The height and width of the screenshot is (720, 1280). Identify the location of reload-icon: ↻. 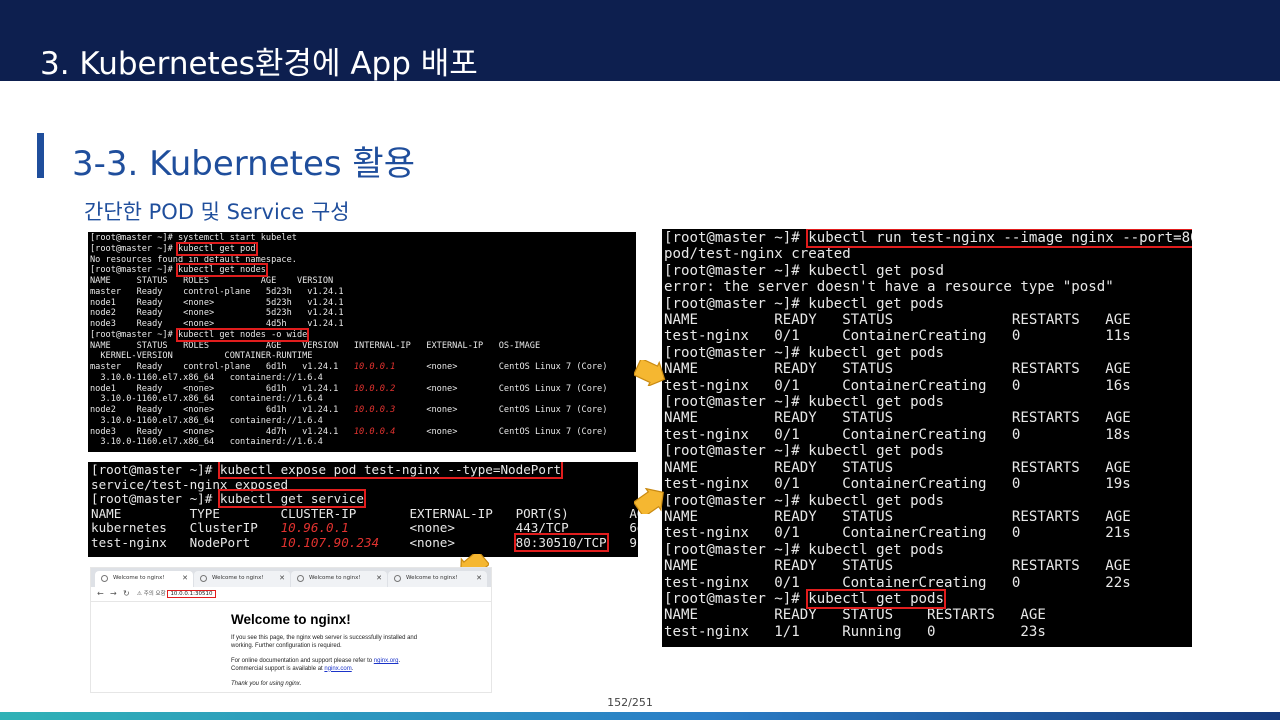
(126, 593).